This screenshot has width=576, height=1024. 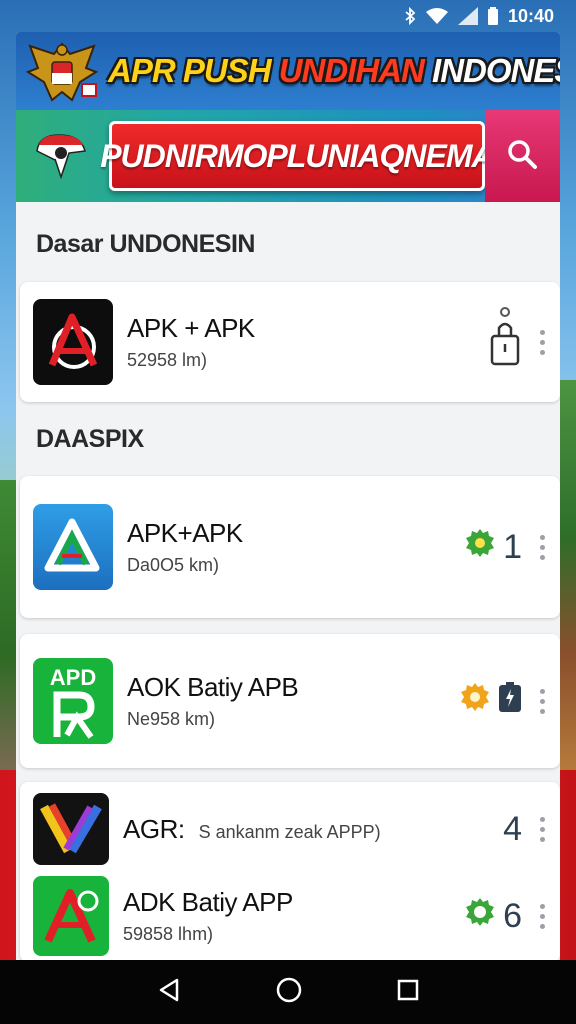 I want to click on section-title: DAASPIX, so click(x=90, y=439).